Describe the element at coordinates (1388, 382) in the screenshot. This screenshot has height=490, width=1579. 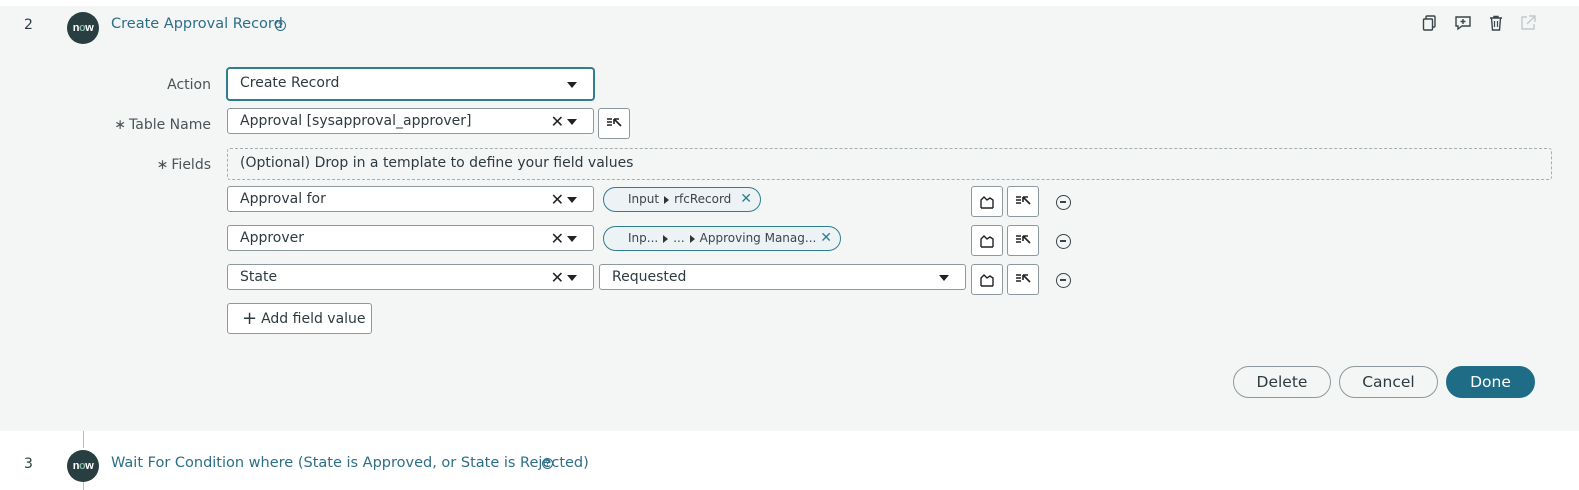
I see `cancel-button: Cancel` at that location.